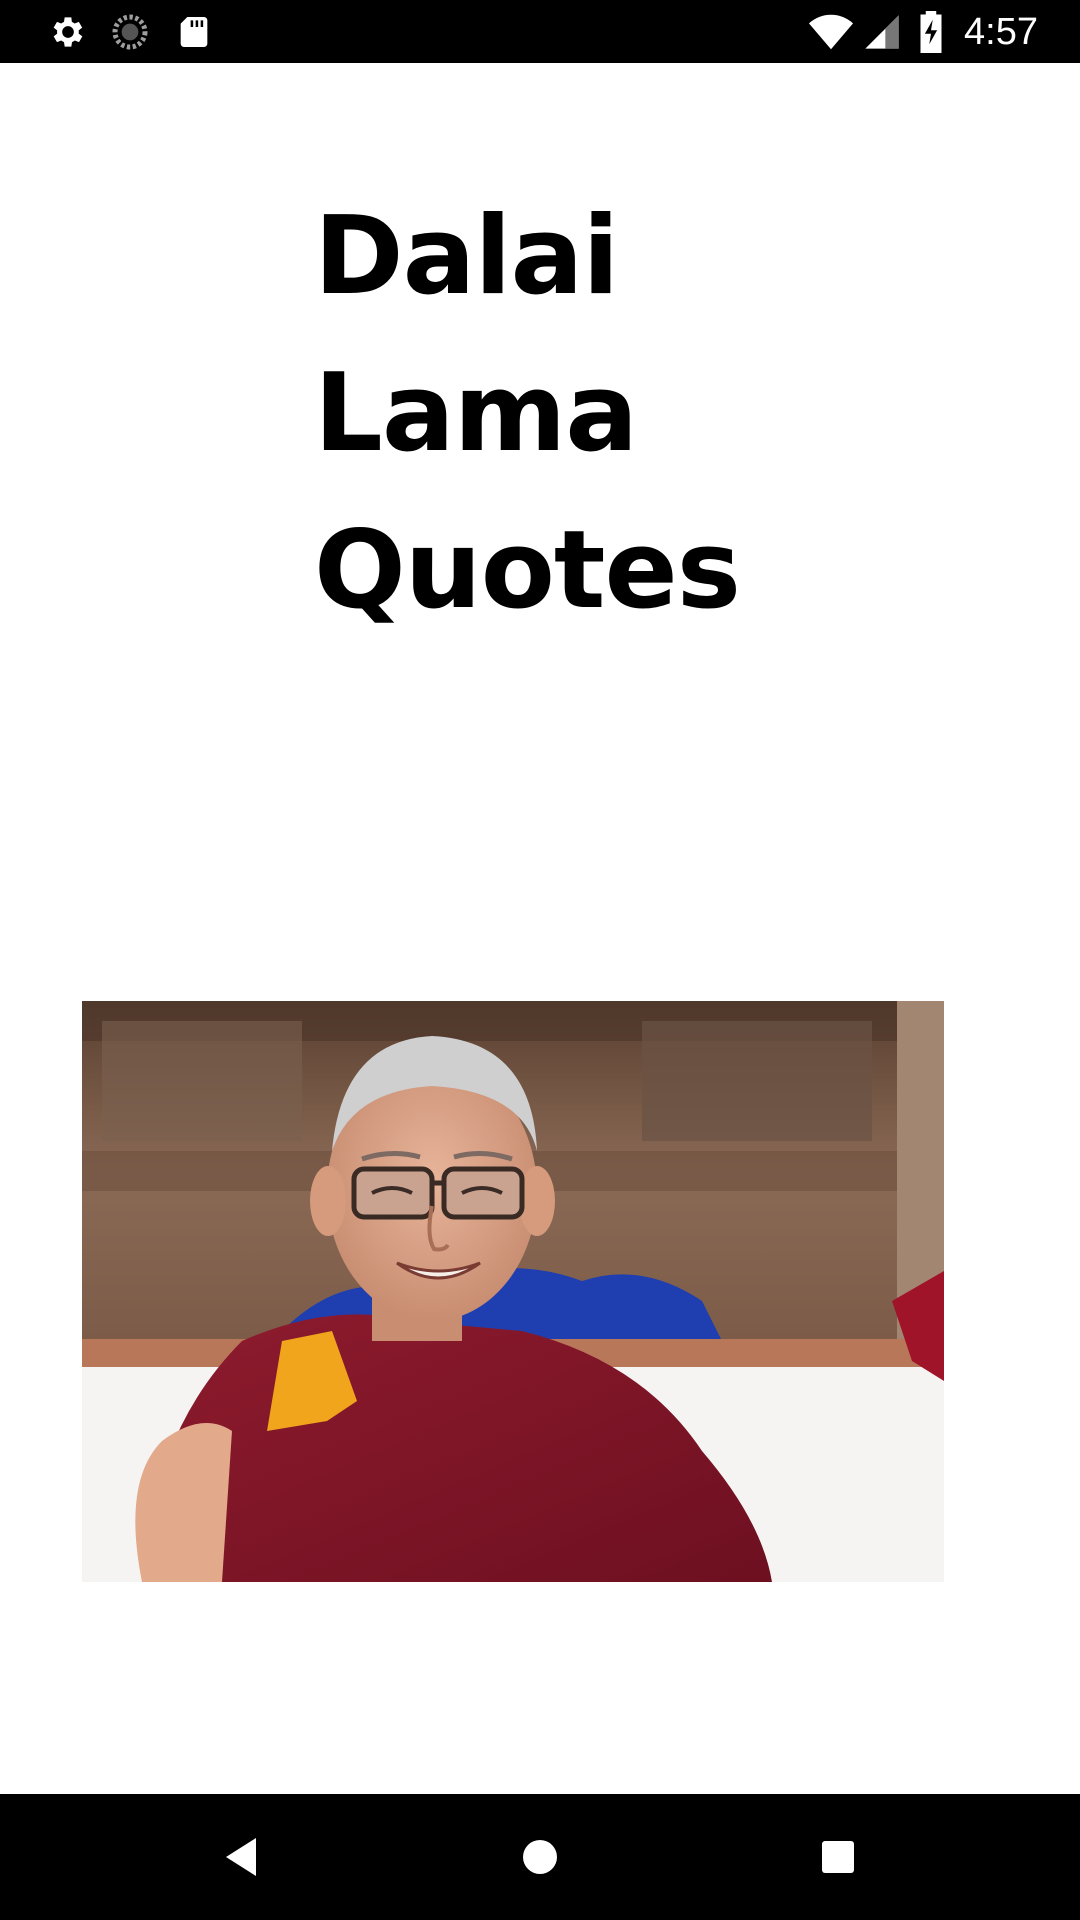  What do you see at coordinates (882, 32) in the screenshot?
I see `cell-signal-icon` at bounding box center [882, 32].